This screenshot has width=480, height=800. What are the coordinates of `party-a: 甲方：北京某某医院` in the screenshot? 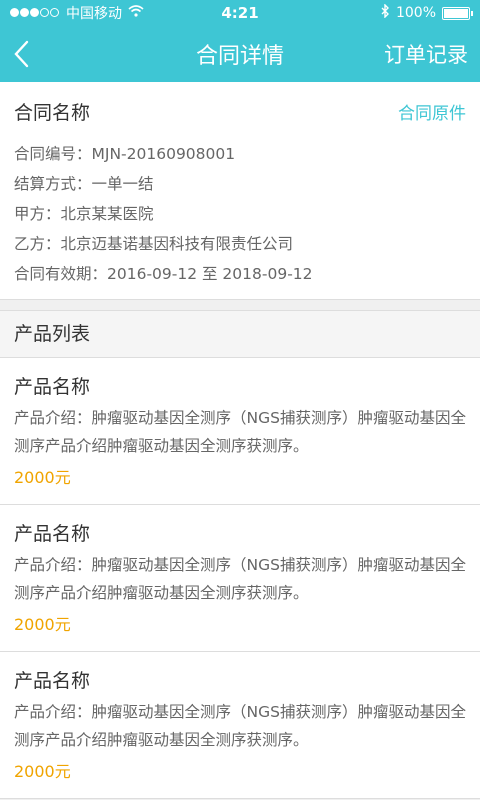 It's located at (84, 214).